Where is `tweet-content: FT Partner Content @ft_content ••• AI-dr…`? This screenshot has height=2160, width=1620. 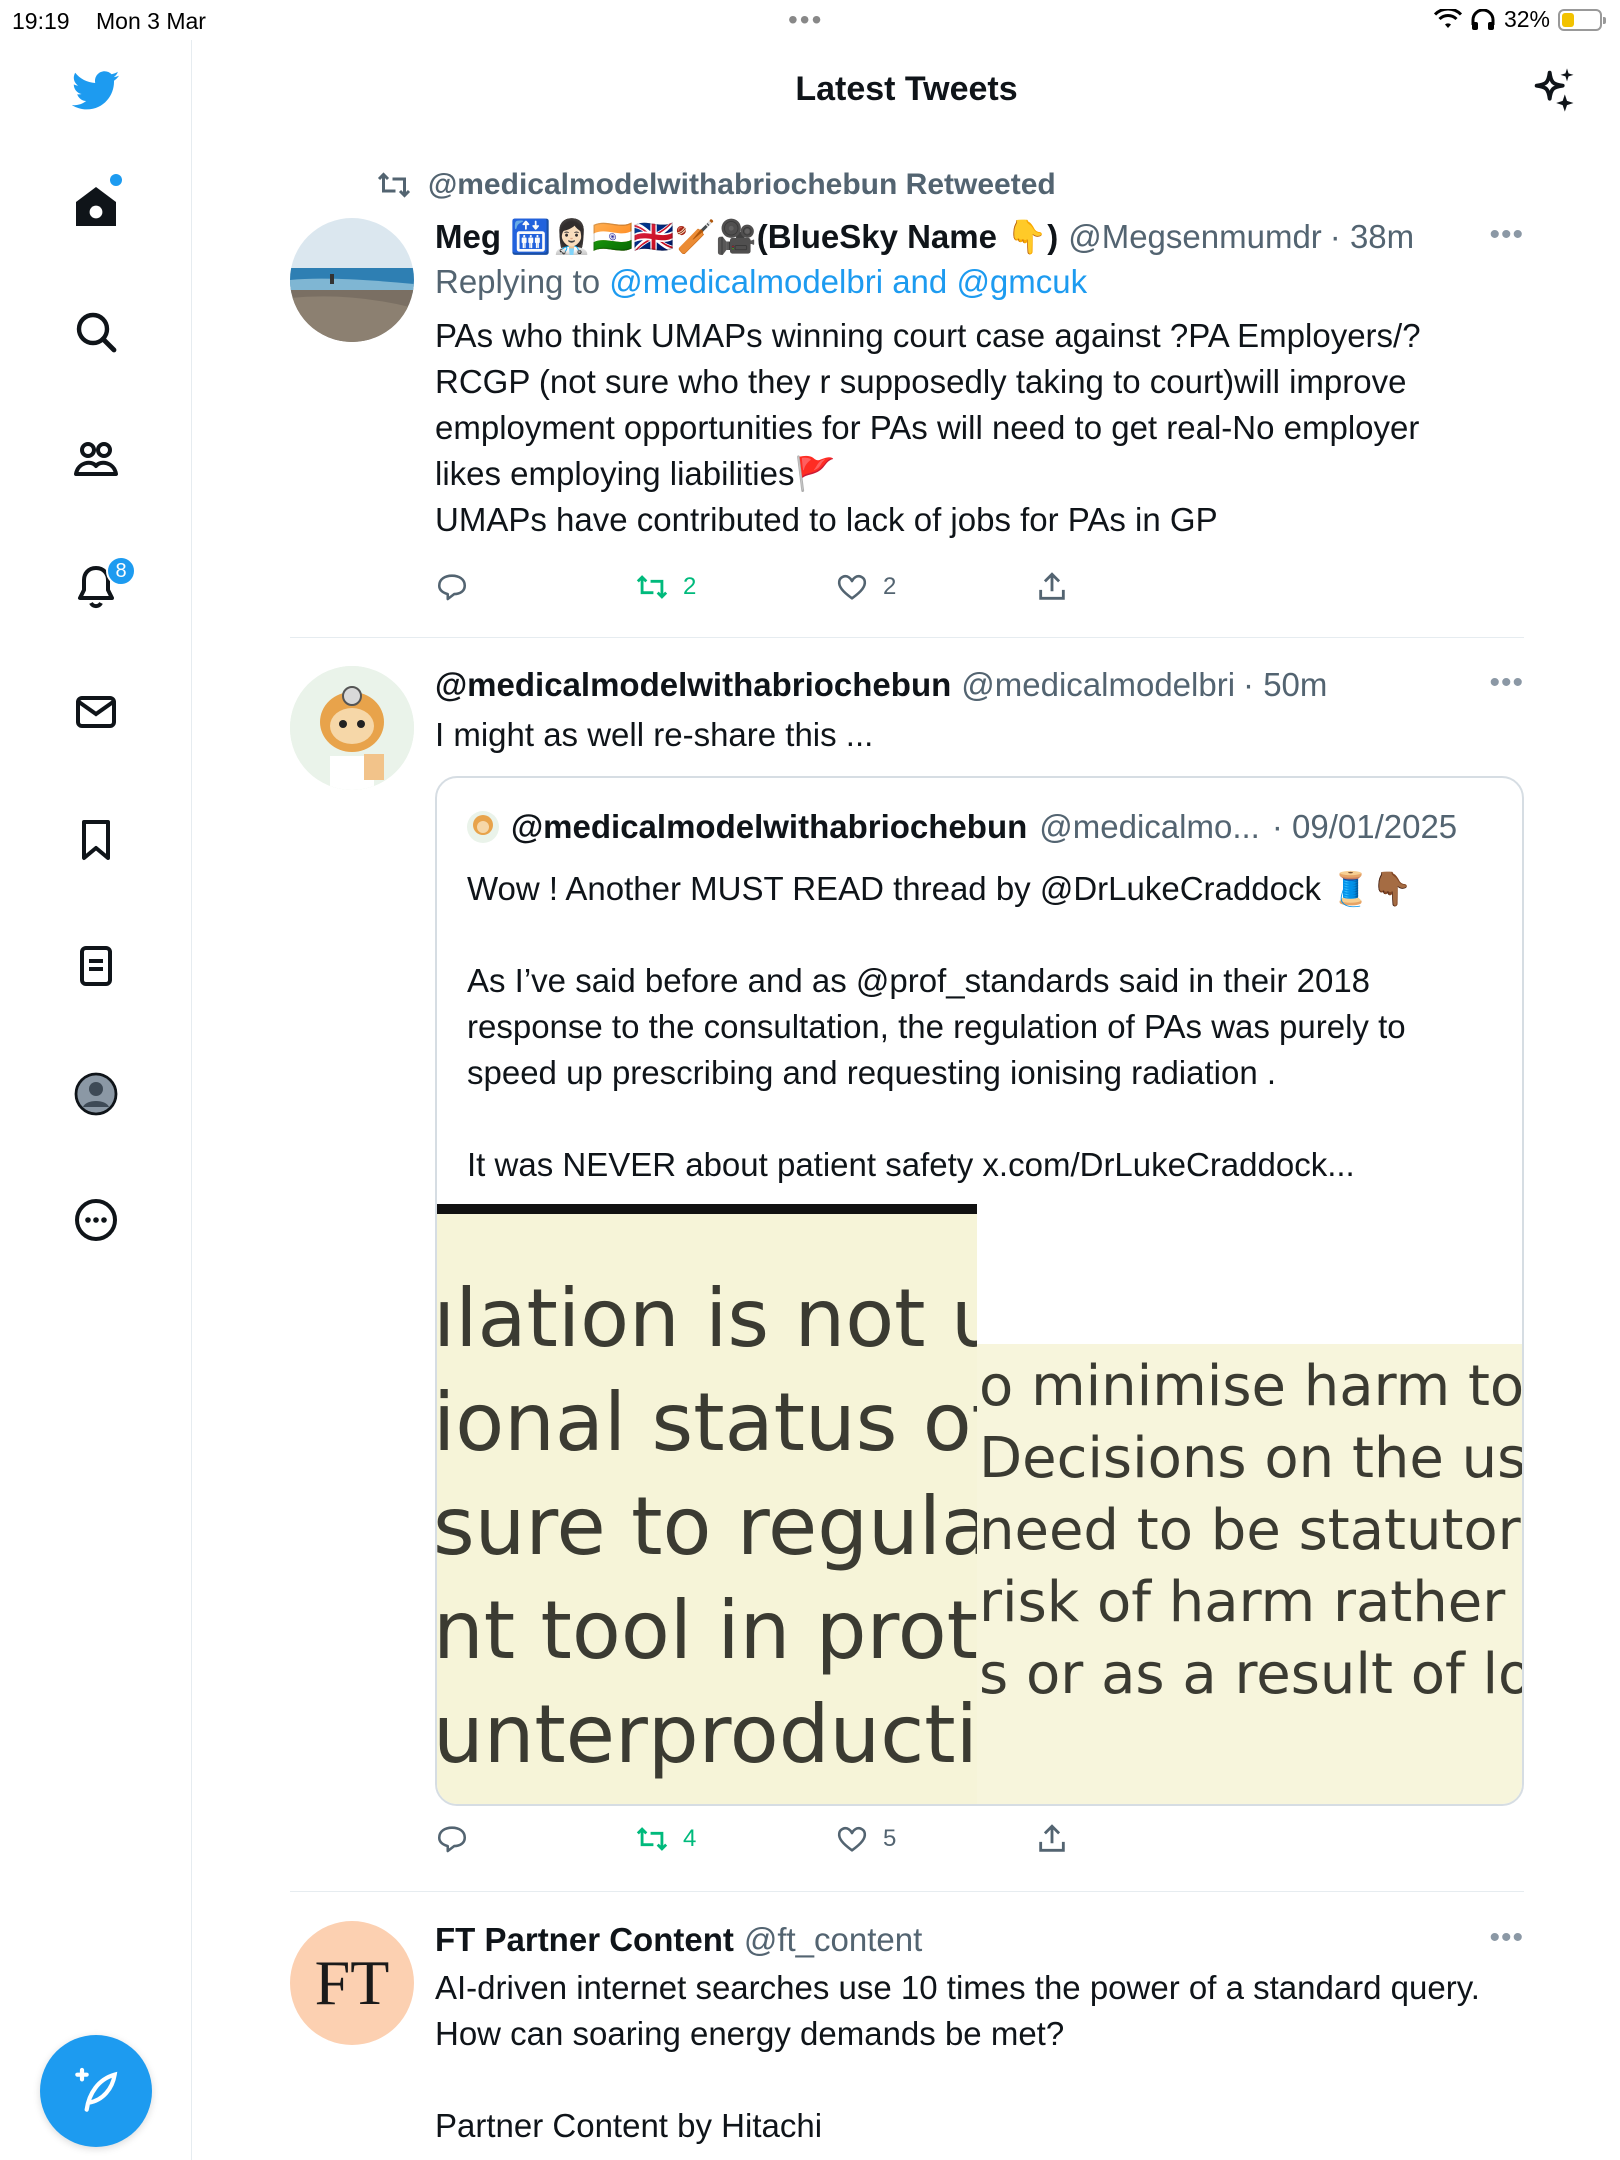
tweet-content: FT Partner Content @ft_content ••• AI-dr… is located at coordinates (979, 2035).